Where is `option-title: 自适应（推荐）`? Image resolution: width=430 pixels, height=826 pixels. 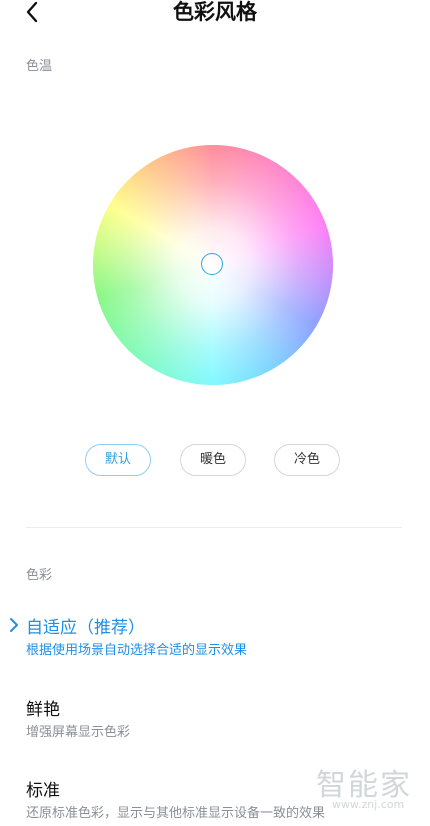 option-title: 自适应（推荐） is located at coordinates (85, 628).